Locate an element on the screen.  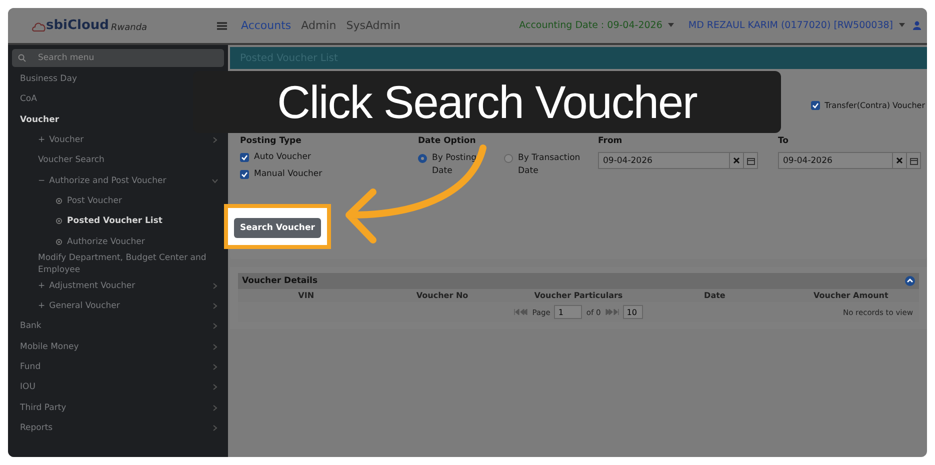
sidebar-item: Reports is located at coordinates (118, 428).